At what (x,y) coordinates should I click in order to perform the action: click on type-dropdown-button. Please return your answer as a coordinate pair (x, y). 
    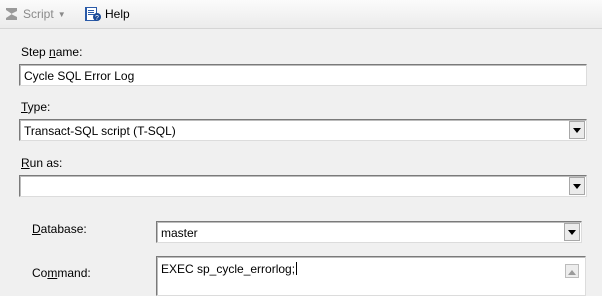
    Looking at the image, I should click on (577, 130).